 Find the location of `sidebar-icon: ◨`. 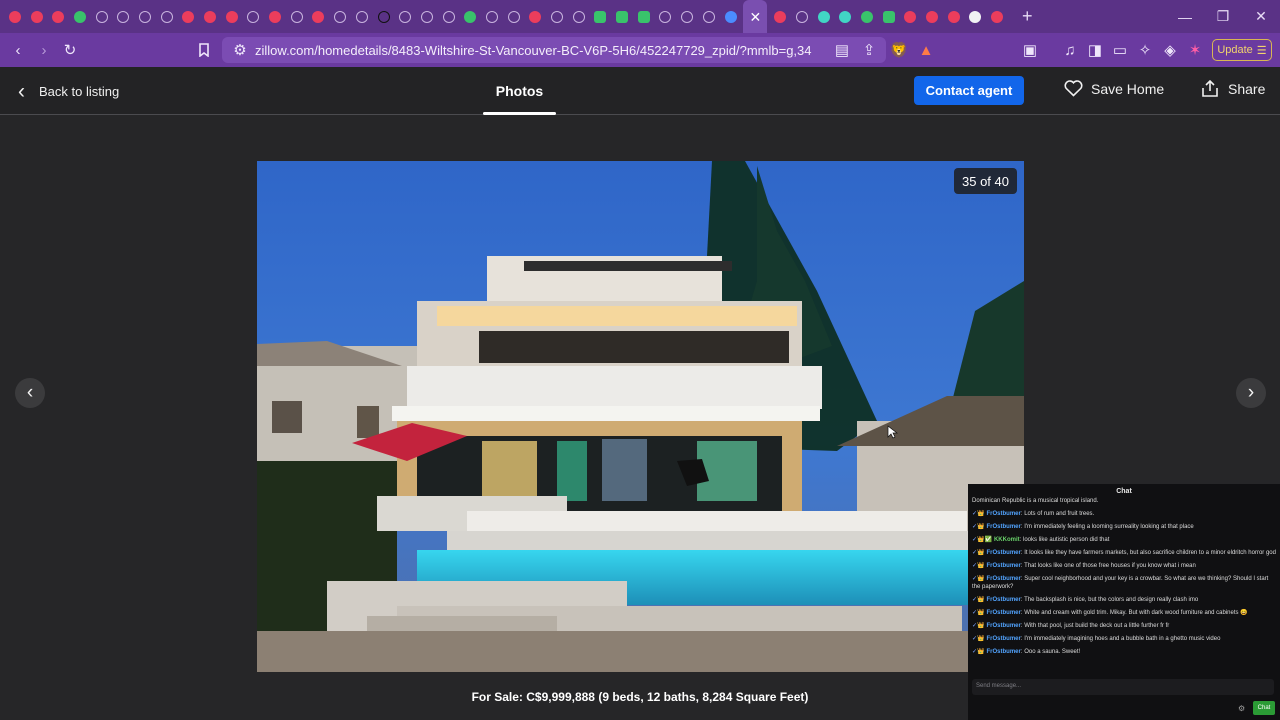

sidebar-icon: ◨ is located at coordinates (1095, 50).